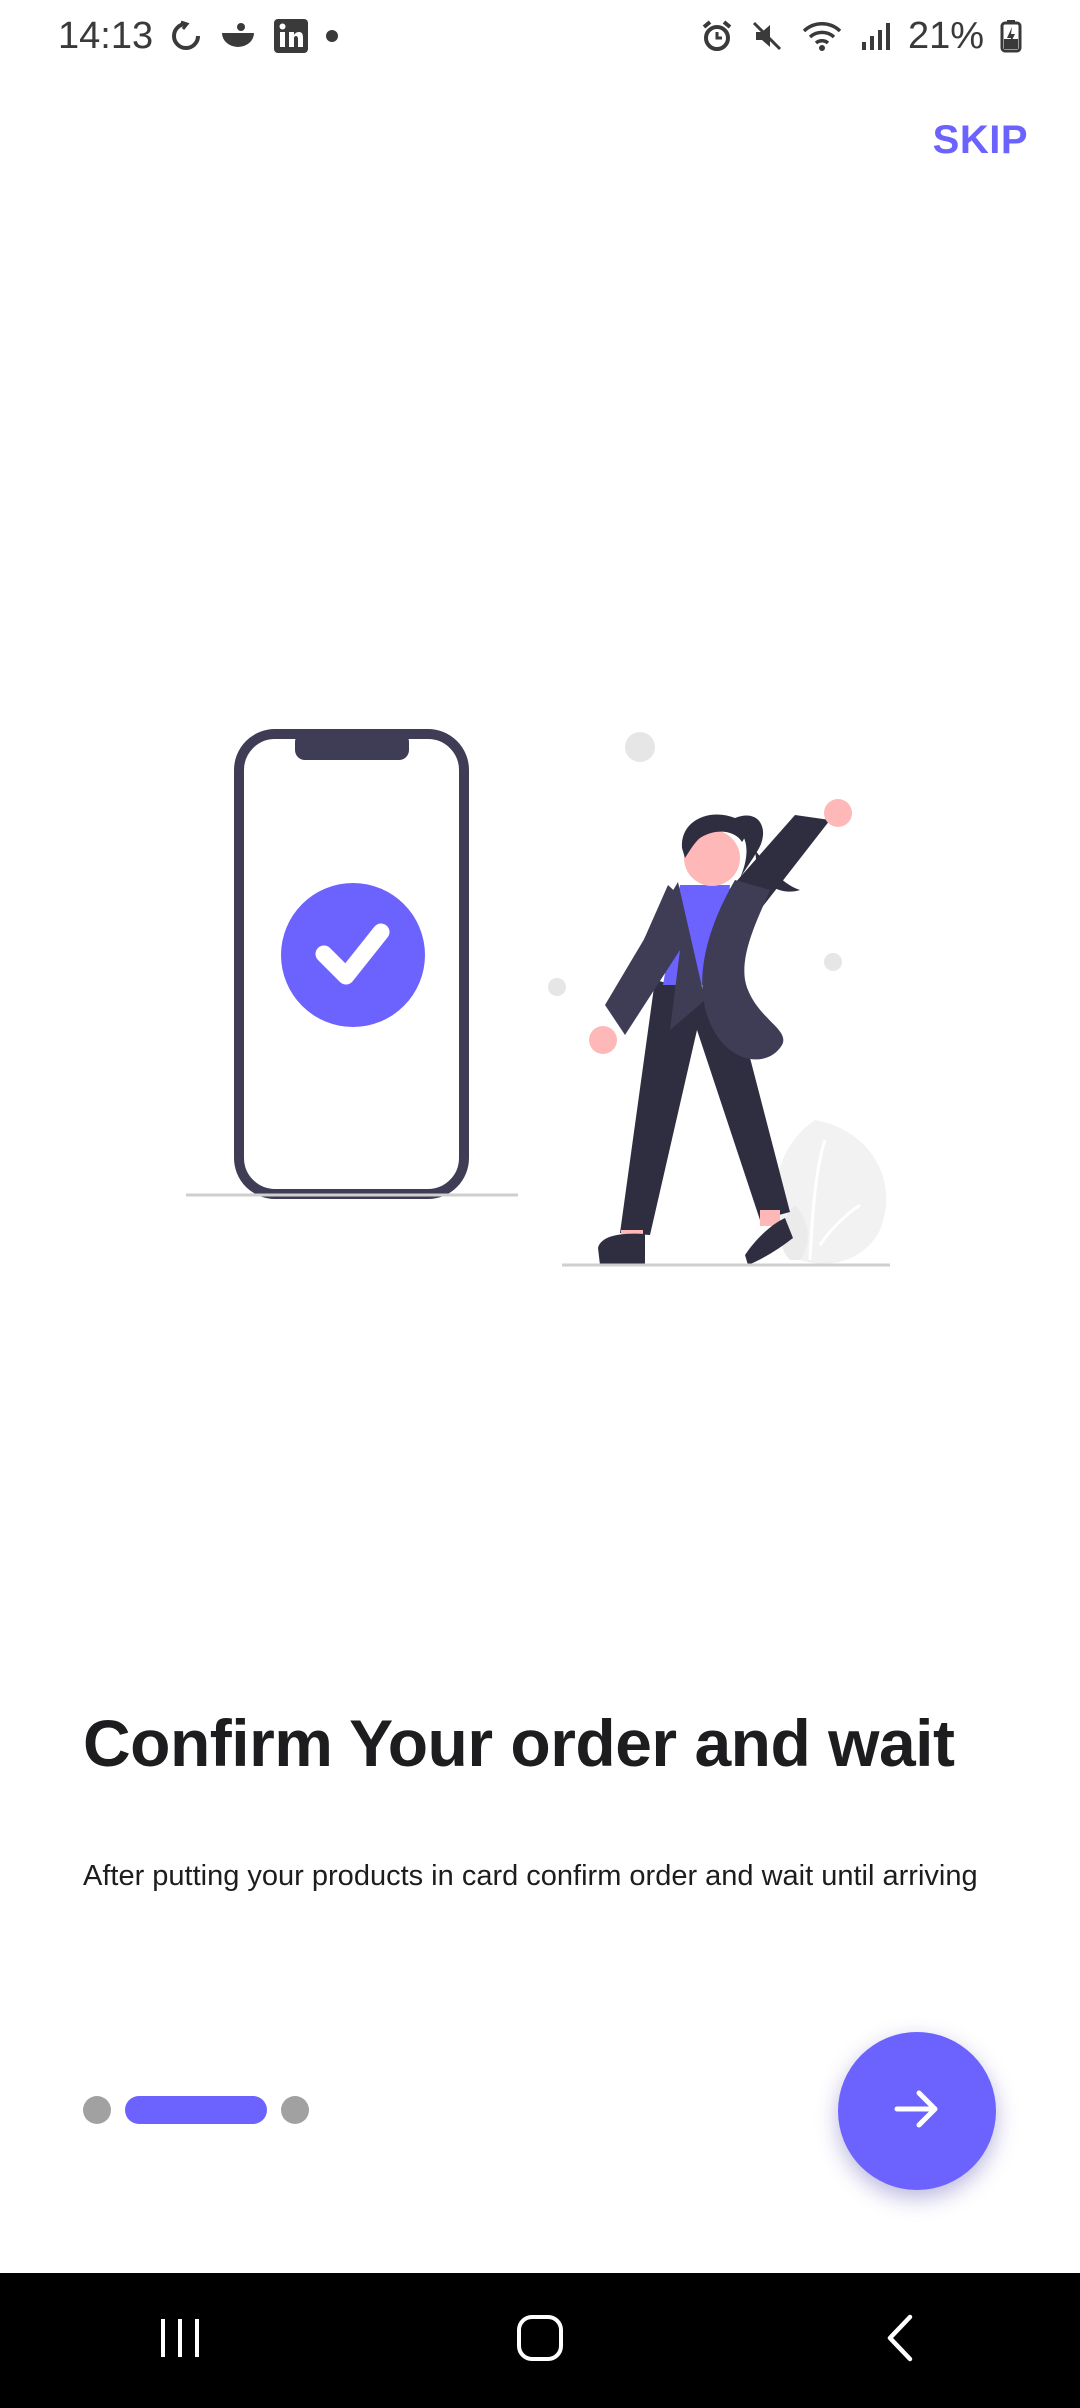 The width and height of the screenshot is (1080, 2408). I want to click on home-icon, so click(540, 2340).